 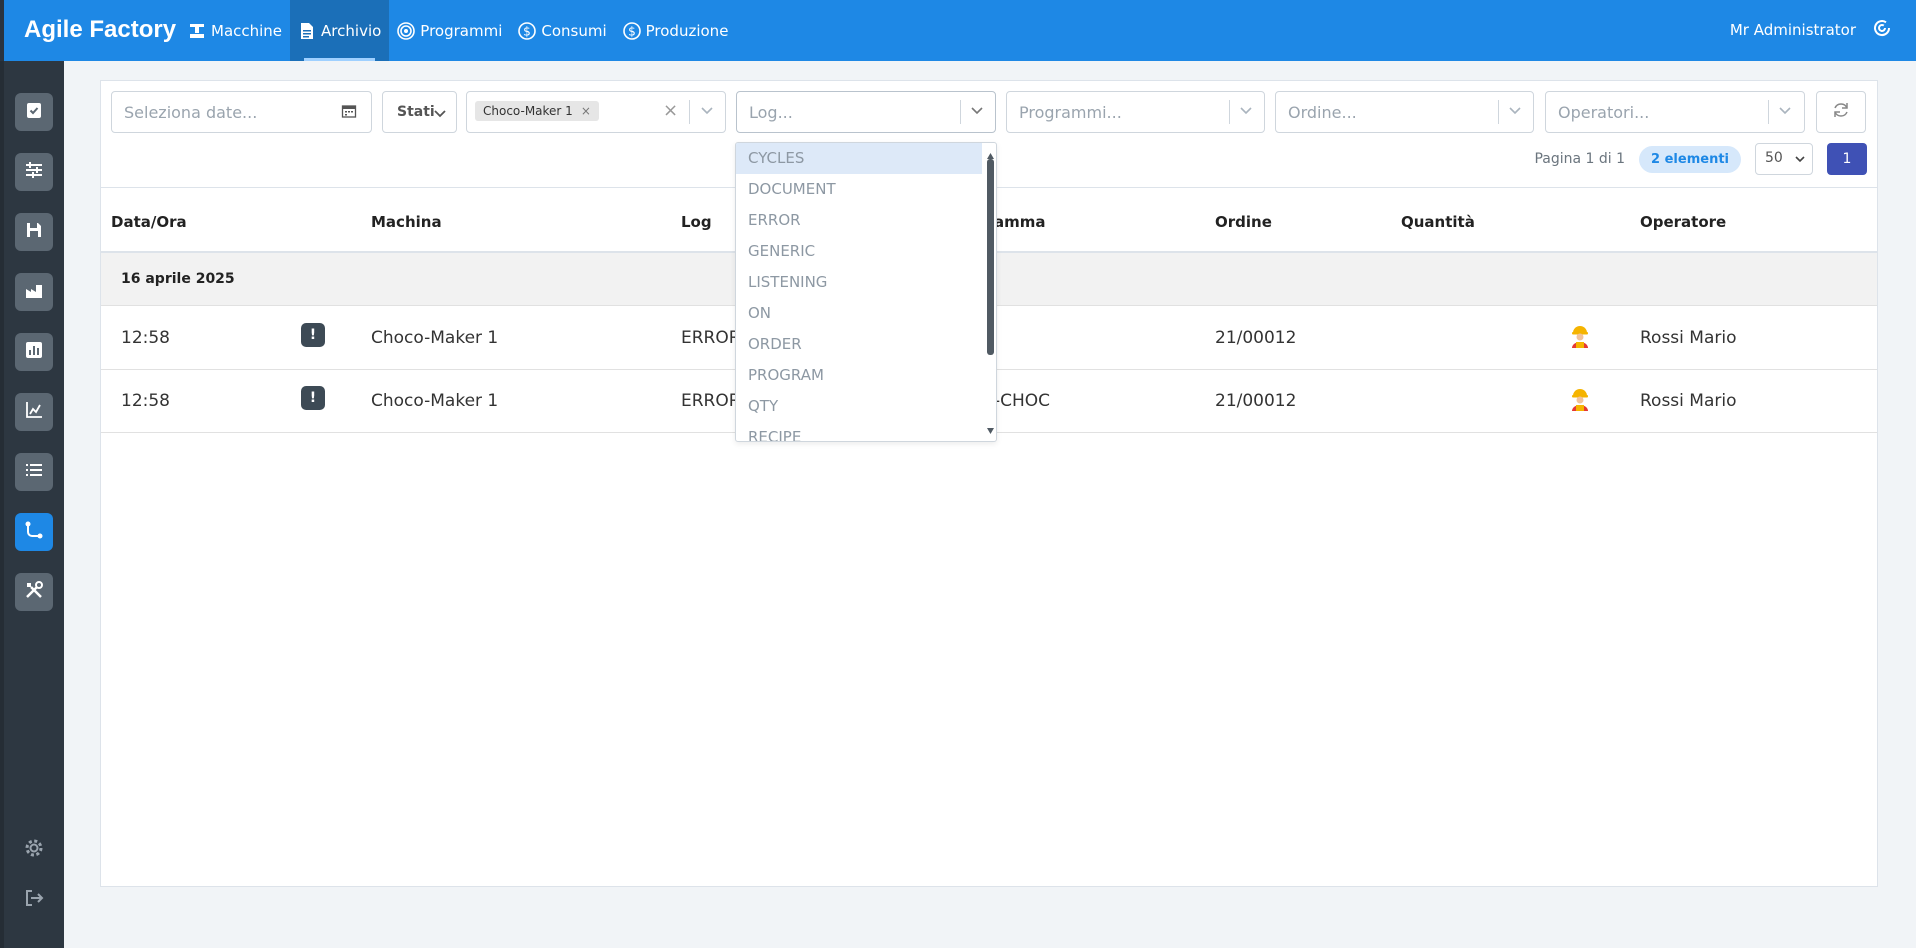 I want to click on log-option-recipe: RECIPE, so click(x=866, y=431).